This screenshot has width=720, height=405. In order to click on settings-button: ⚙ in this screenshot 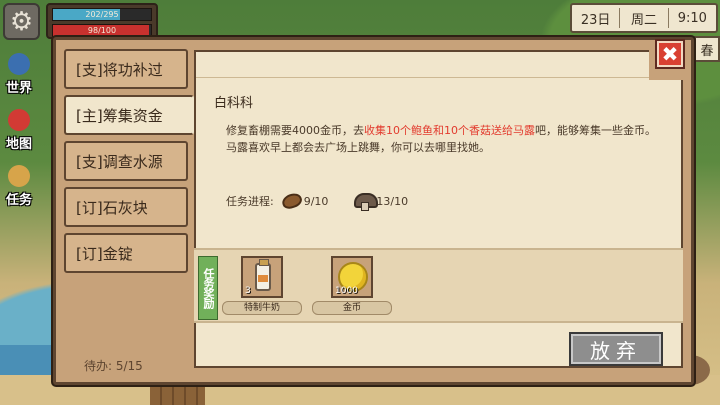, I will do `click(21, 21)`.